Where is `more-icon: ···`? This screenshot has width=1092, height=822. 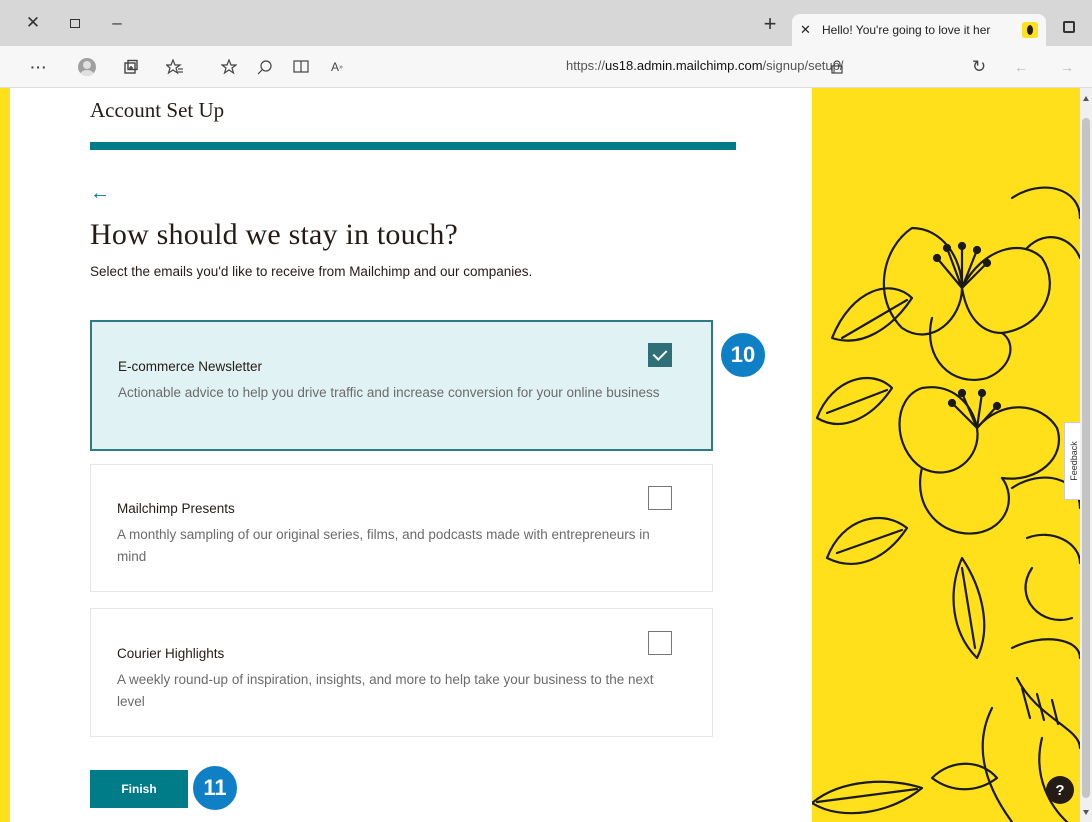 more-icon: ··· is located at coordinates (39, 67).